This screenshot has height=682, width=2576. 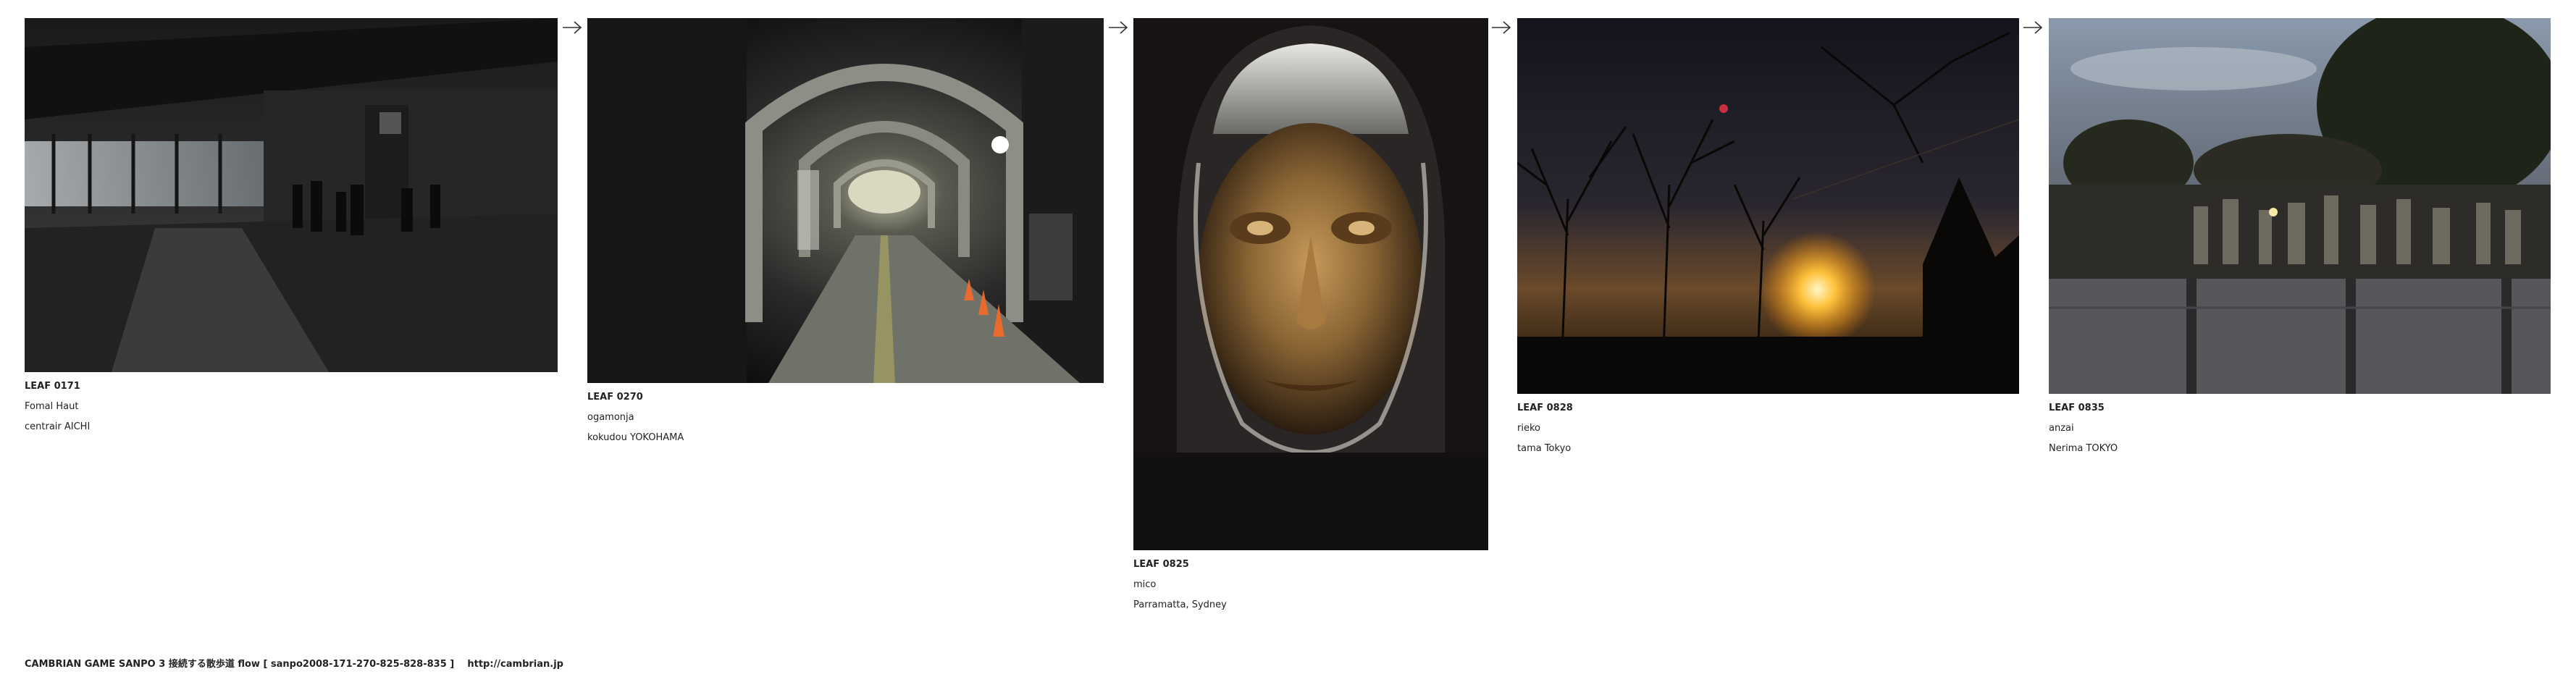 What do you see at coordinates (515, 664) in the screenshot?
I see `footer-link: http://cambrian.jp` at bounding box center [515, 664].